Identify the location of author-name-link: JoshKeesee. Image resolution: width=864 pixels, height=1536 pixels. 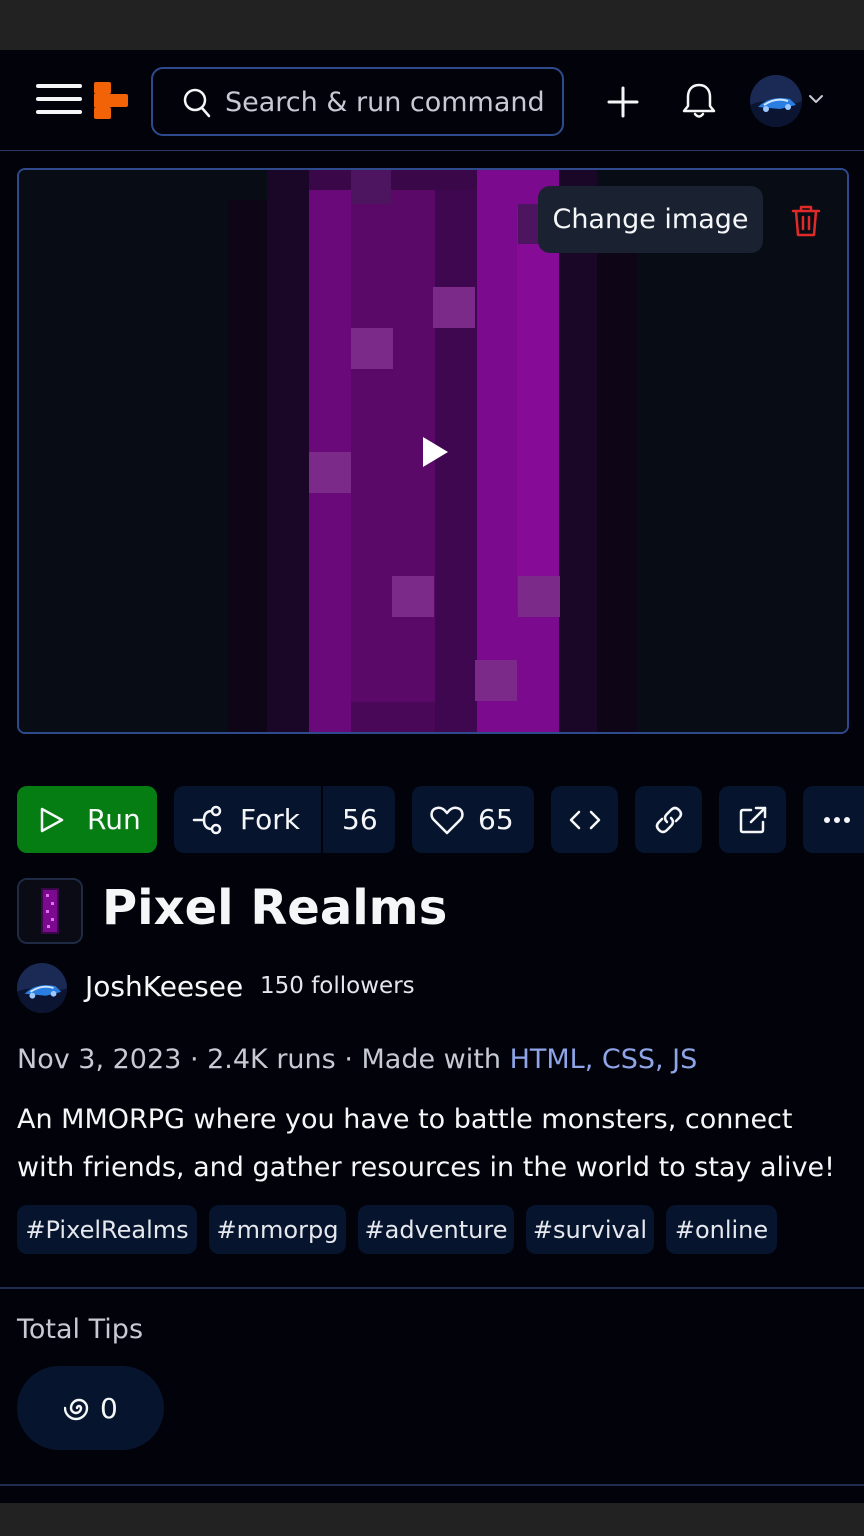
(164, 986).